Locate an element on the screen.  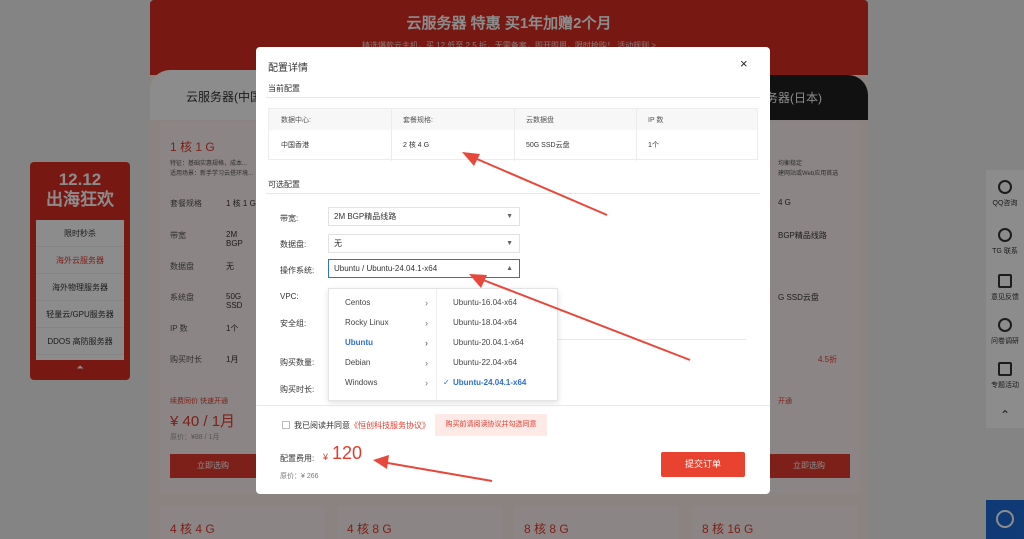
table-header-cell: 云数据盘 is located at coordinates (540, 120).